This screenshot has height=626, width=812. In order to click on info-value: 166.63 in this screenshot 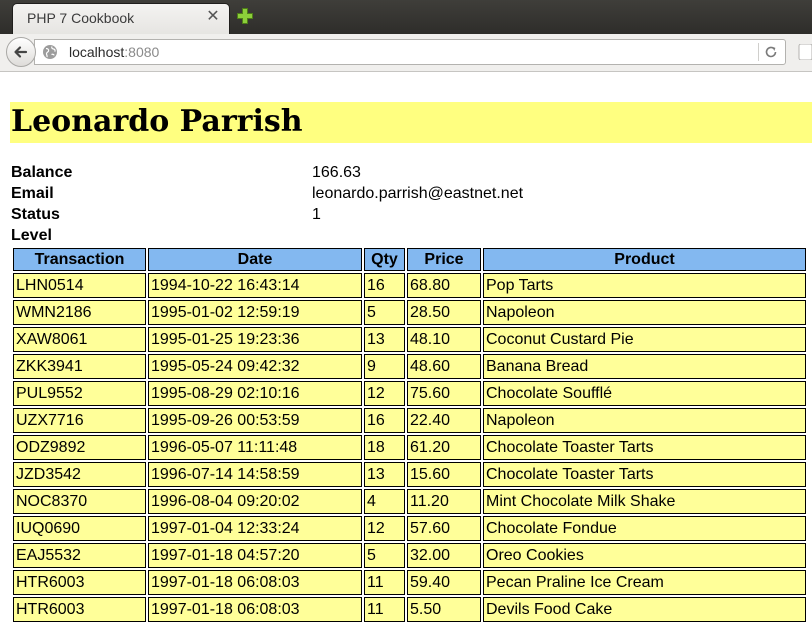, I will do `click(336, 172)`.